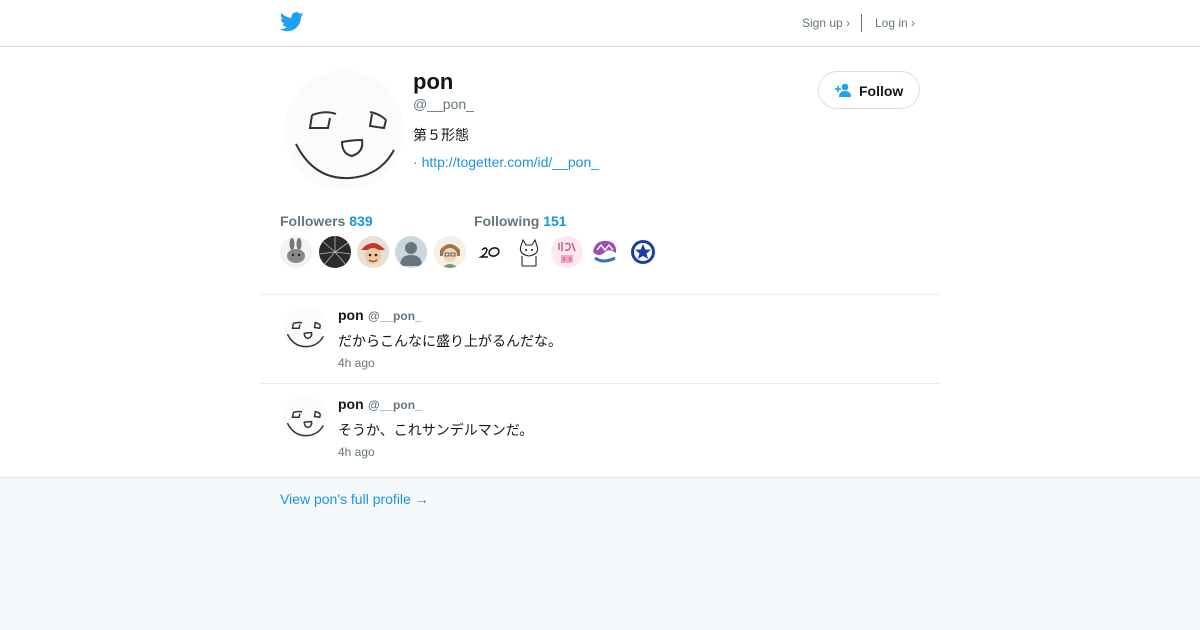 This screenshot has width=1200, height=630. Describe the element at coordinates (600, 294) in the screenshot. I see `section-divider` at that location.